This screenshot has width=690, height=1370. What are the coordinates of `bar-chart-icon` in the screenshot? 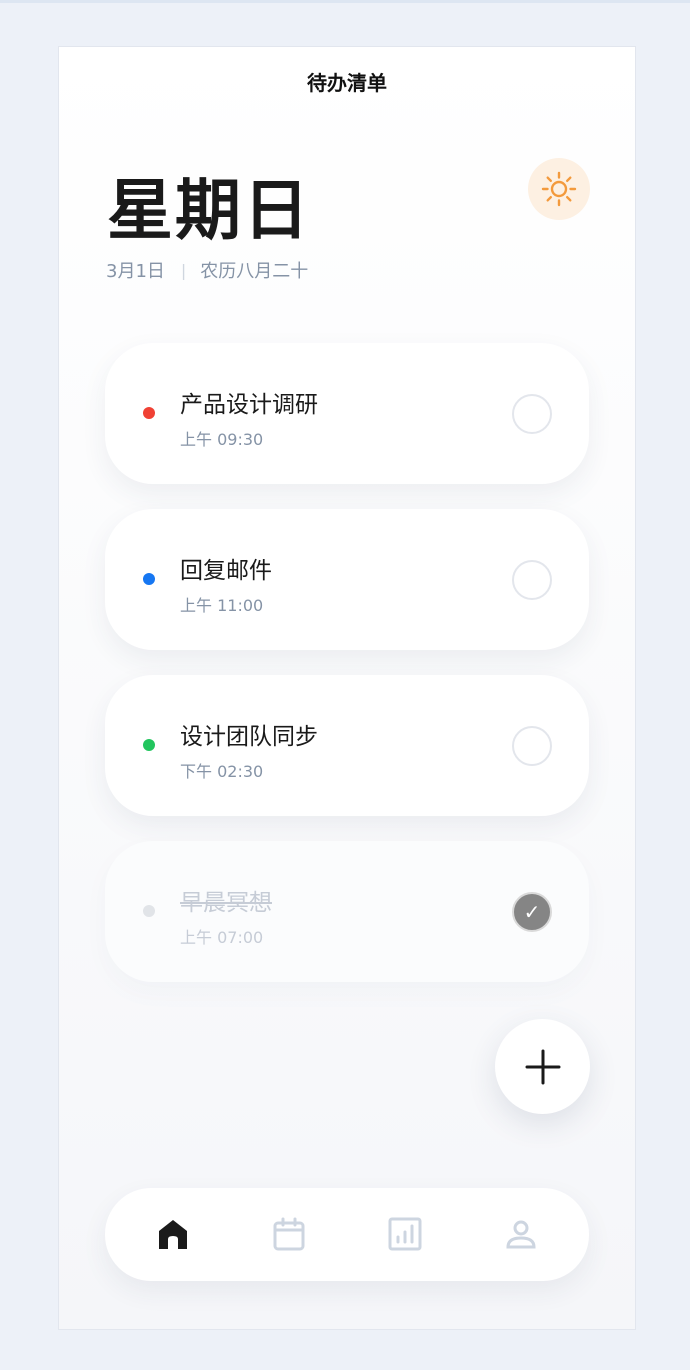 It's located at (405, 1234).